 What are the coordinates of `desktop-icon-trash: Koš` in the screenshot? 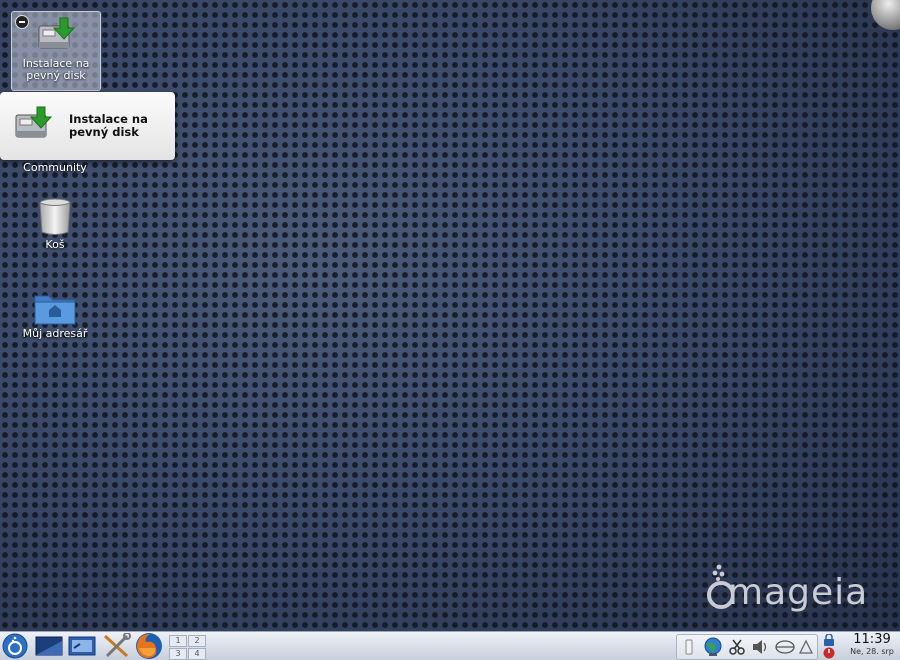 It's located at (55, 224).